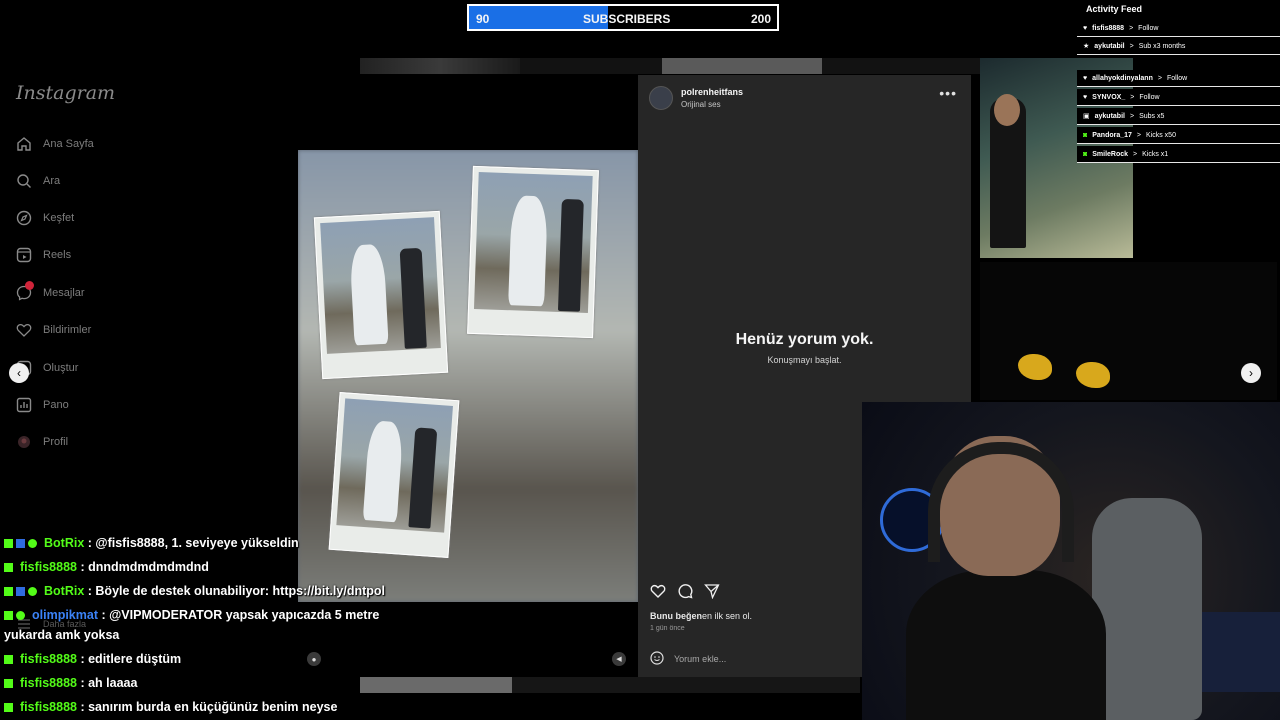 This screenshot has width=1280, height=720. I want to click on sidebar-item-search: Ara, so click(38, 181).